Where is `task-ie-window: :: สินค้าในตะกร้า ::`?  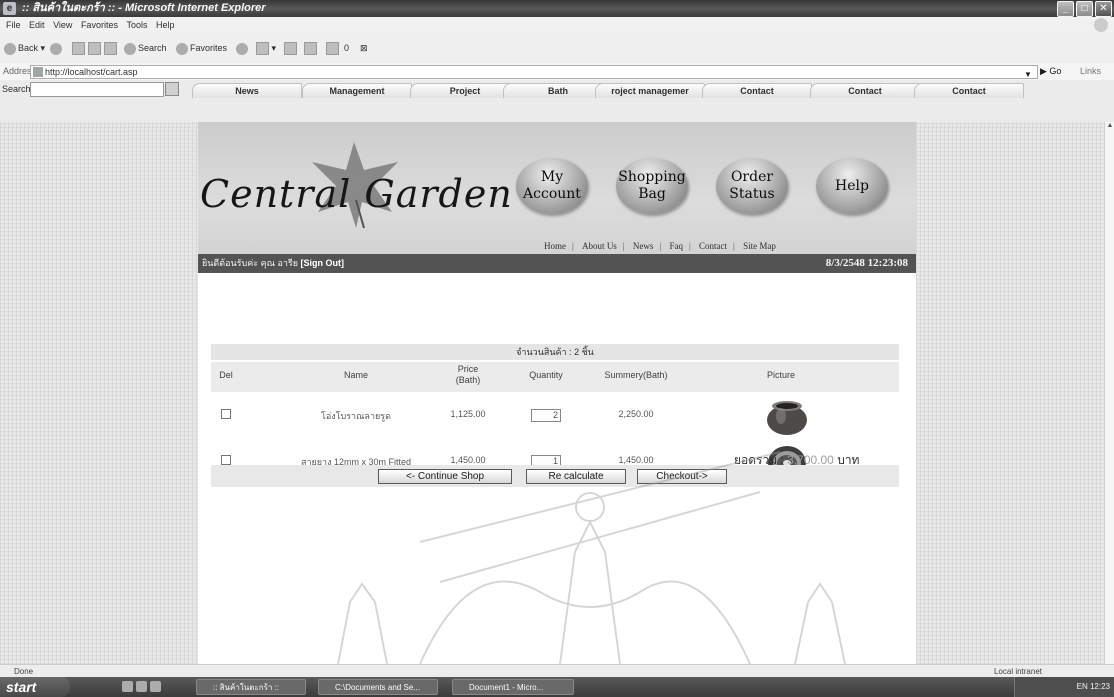 task-ie-window: :: สินค้าในตะกร้า :: is located at coordinates (251, 687).